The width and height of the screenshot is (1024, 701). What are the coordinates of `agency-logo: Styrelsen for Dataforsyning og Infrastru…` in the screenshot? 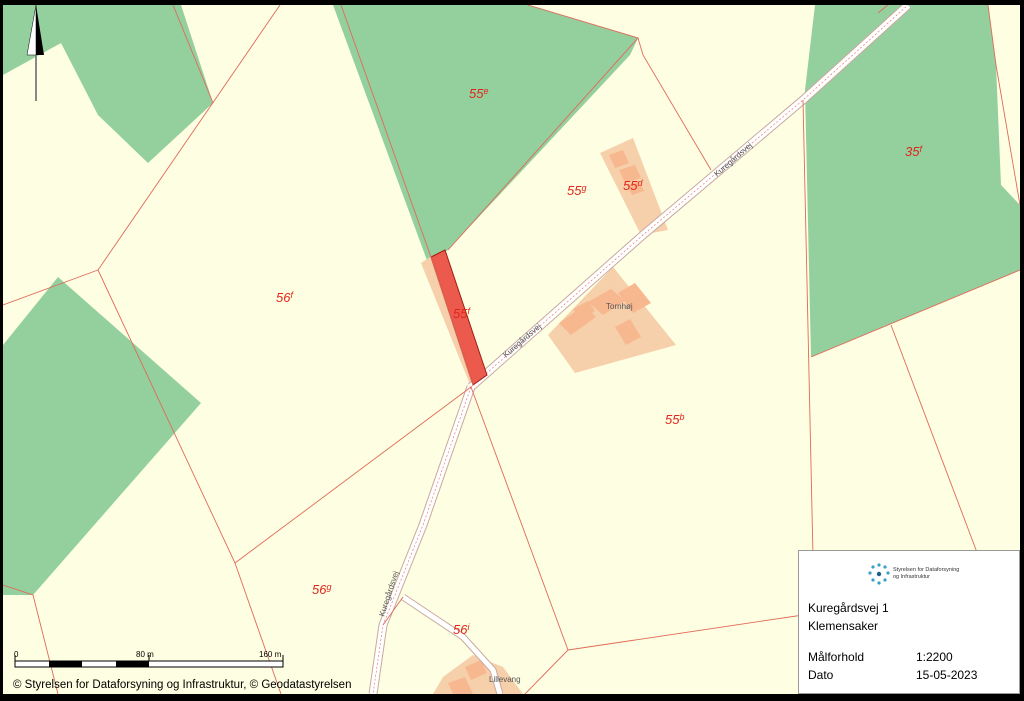 It's located at (917, 574).